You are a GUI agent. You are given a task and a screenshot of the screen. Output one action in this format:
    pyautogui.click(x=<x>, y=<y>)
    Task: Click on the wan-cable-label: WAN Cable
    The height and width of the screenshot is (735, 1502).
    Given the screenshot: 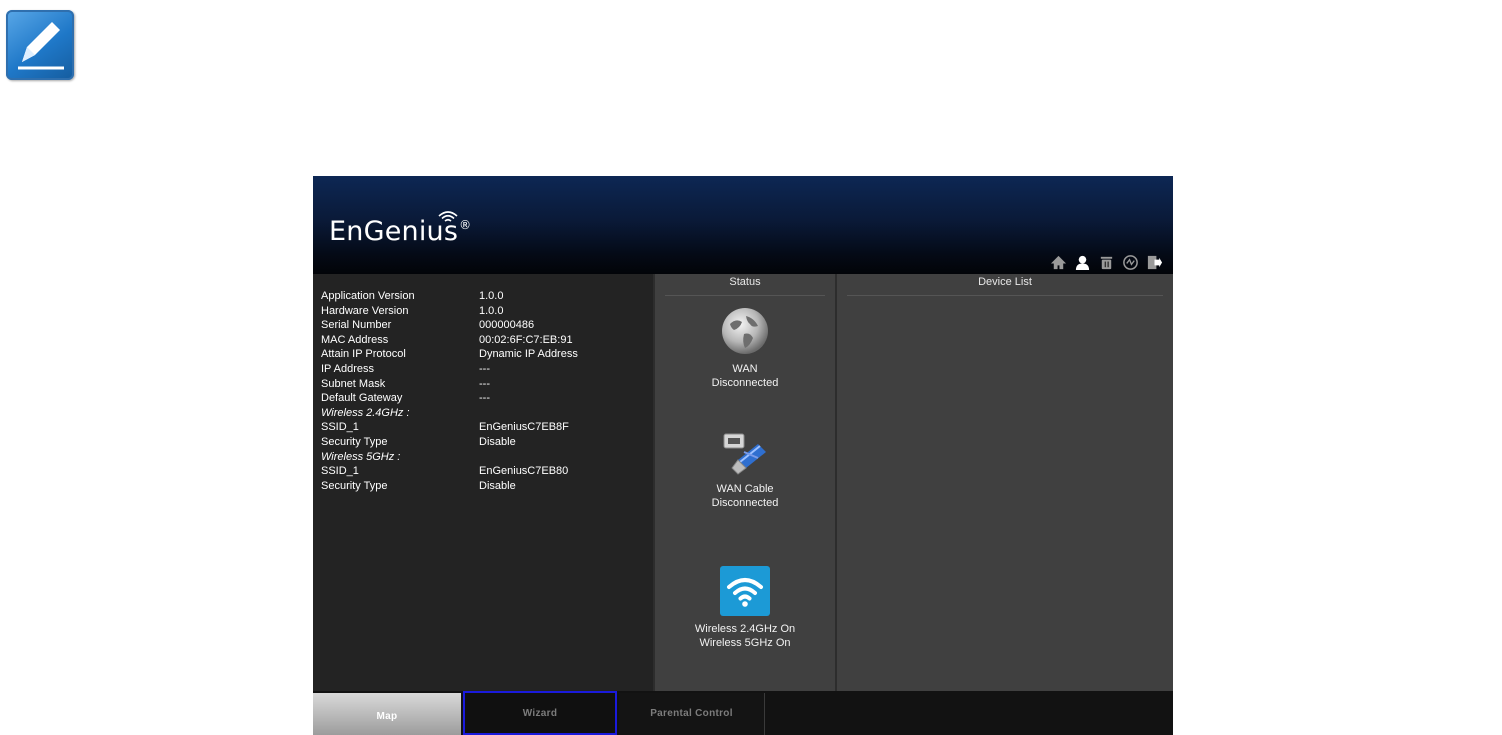 What is the action you would take?
    pyautogui.click(x=745, y=489)
    